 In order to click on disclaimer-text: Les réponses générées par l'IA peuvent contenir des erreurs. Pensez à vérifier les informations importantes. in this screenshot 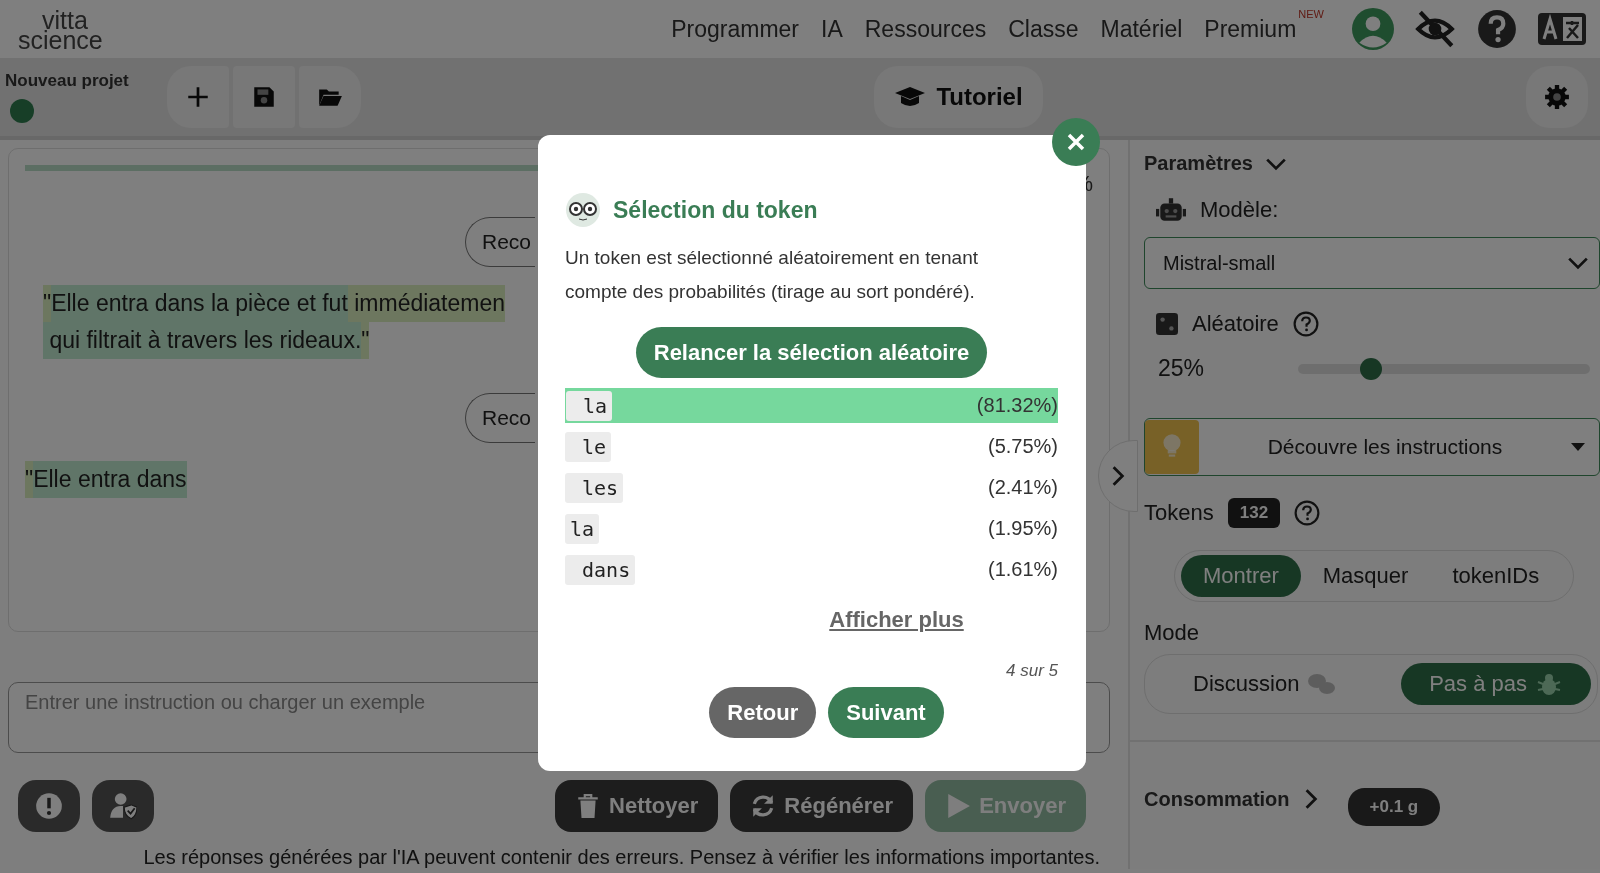, I will do `click(621, 857)`.